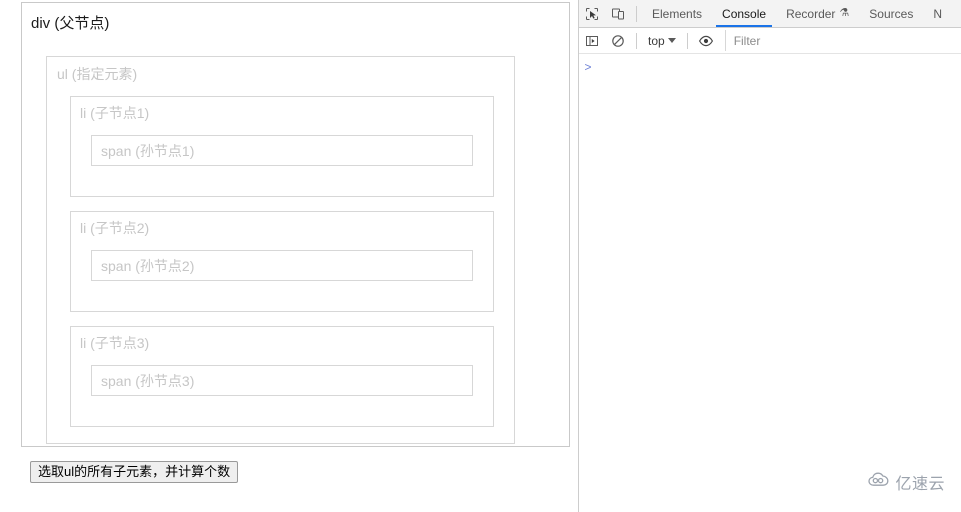 This screenshot has height=512, width=961. I want to click on tab-elements-label: Elements, so click(677, 13).